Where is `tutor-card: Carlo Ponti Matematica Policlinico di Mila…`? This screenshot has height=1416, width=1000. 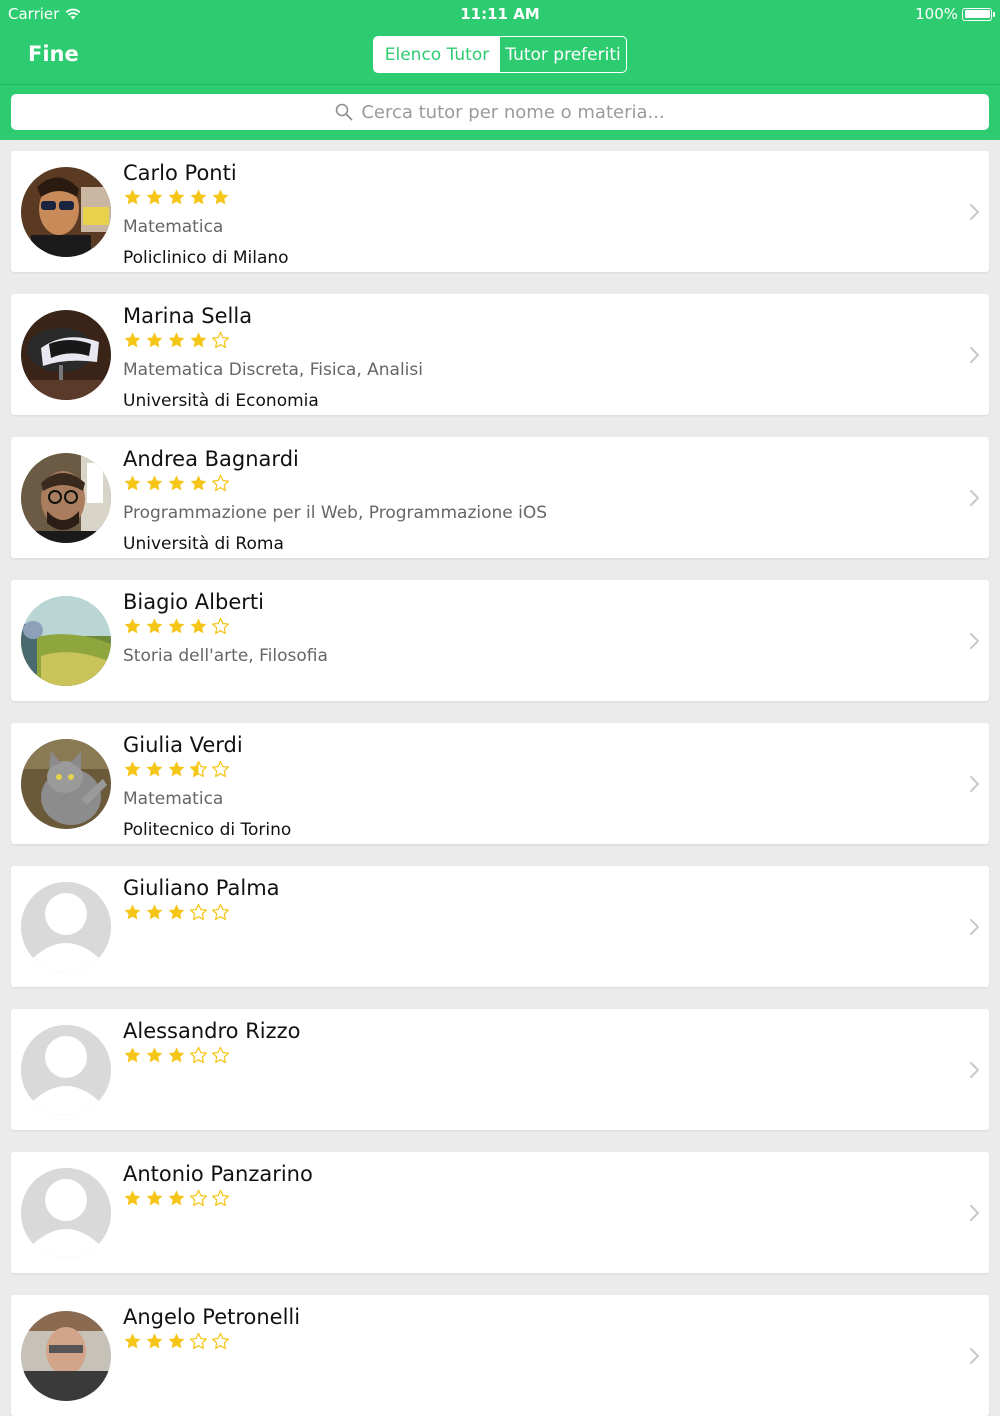
tutor-card: Carlo Ponti Matematica Policlinico di Mila… is located at coordinates (500, 211).